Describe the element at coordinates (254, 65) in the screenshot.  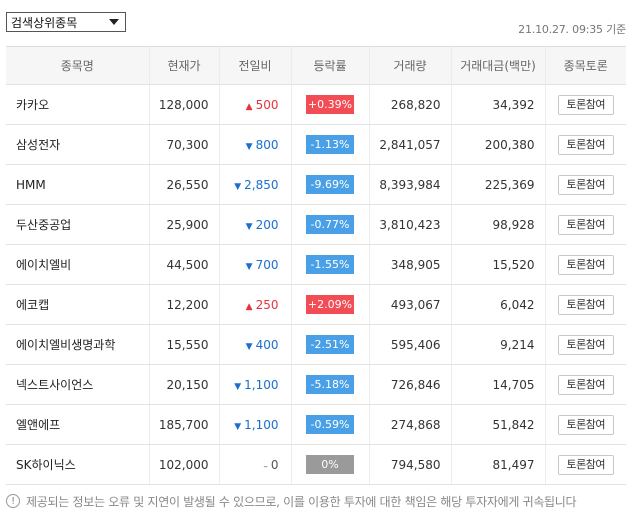
I see `col-header-change: 전일비` at that location.